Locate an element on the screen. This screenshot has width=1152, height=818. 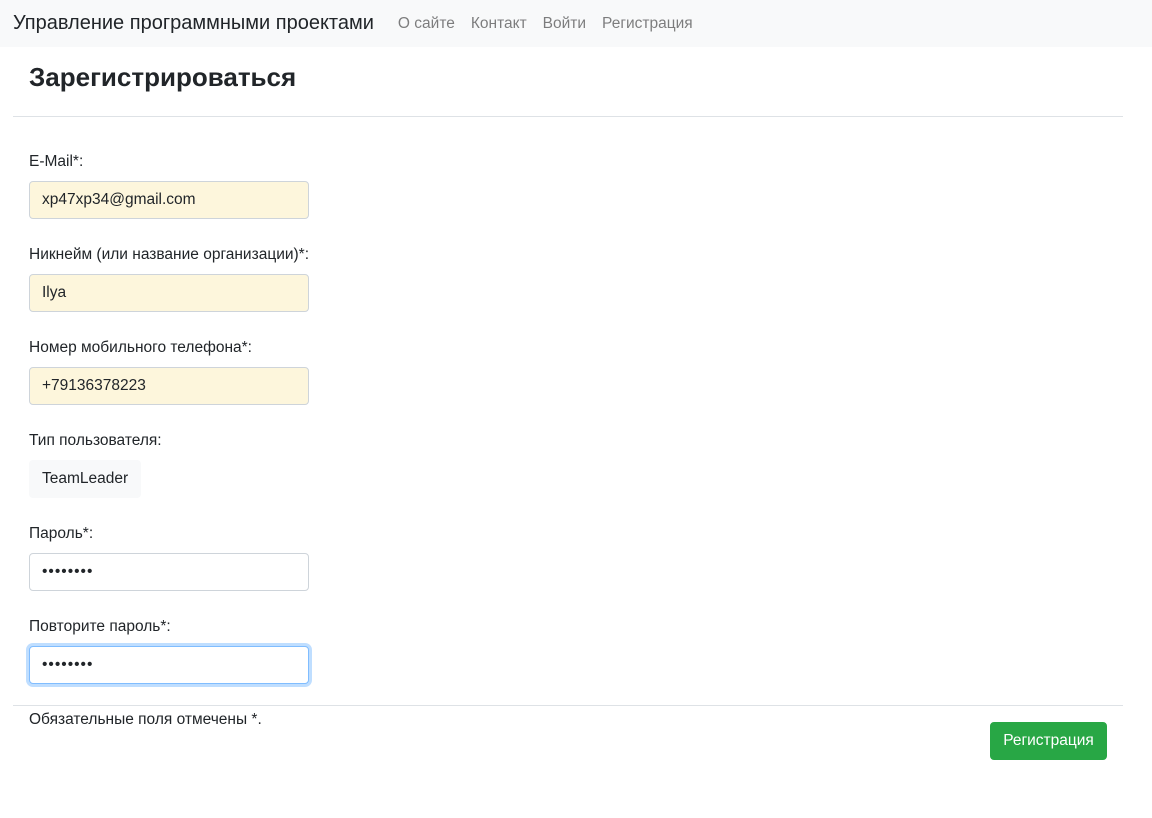
nav-link-login: Войти is located at coordinates (564, 24).